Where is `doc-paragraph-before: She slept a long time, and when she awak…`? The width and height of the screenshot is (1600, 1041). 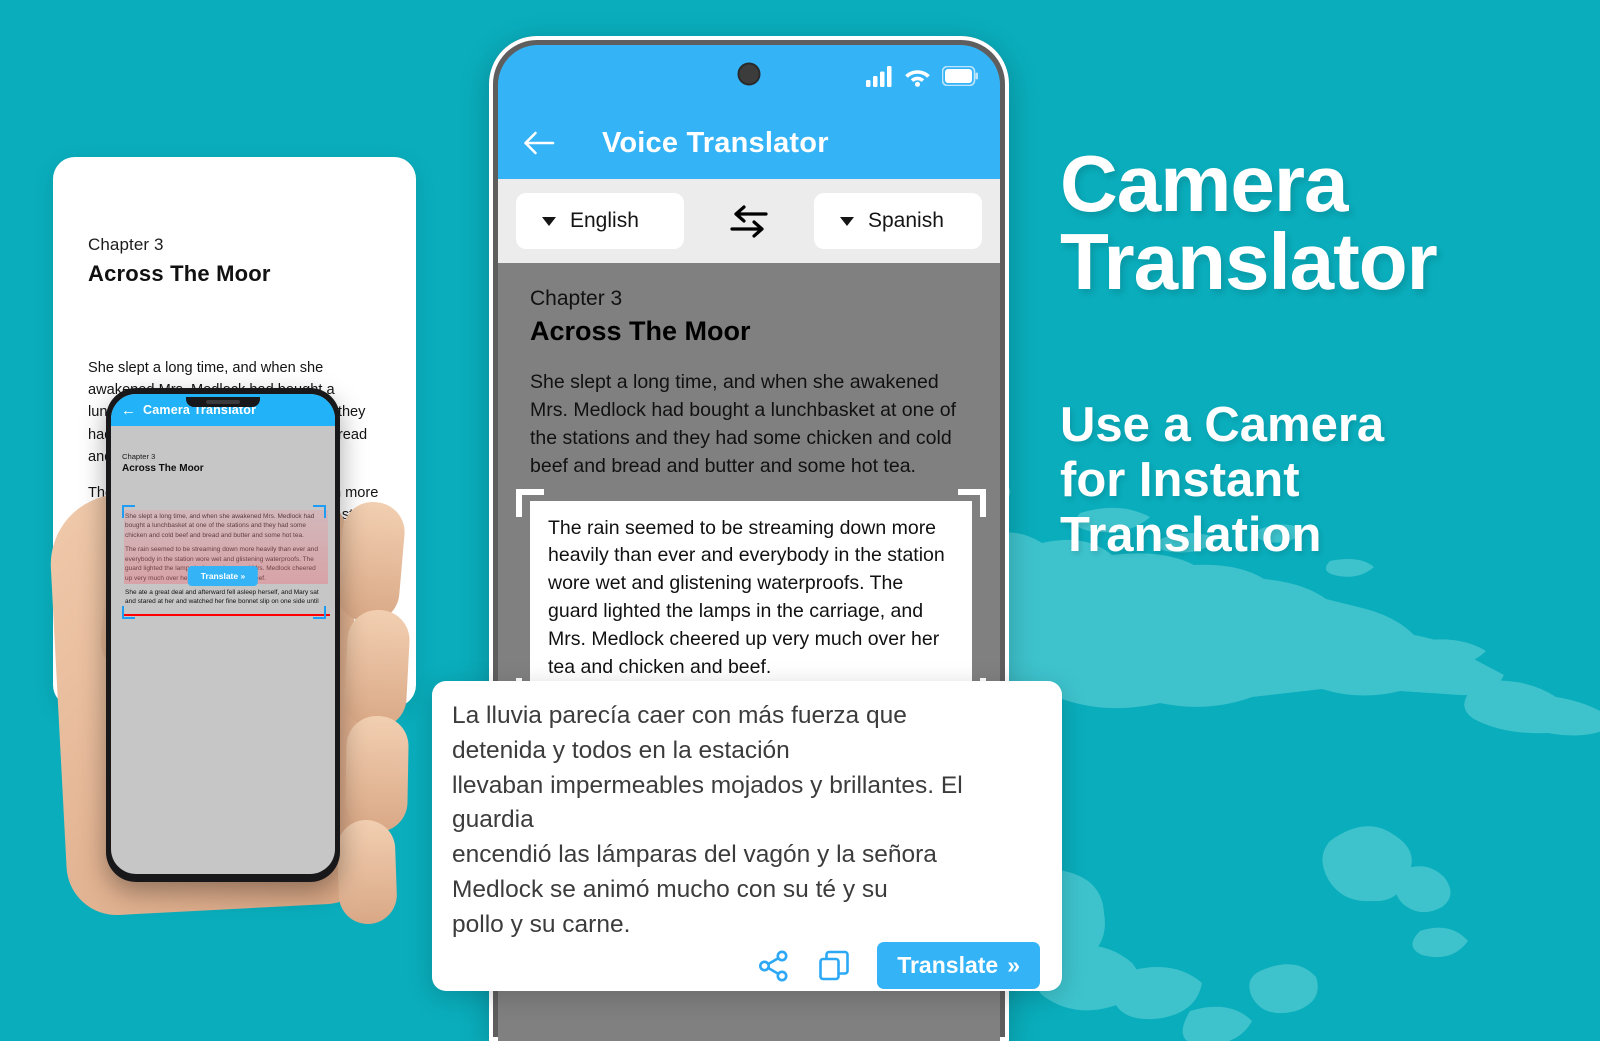
doc-paragraph-before: She slept a long time, and when she awak… is located at coordinates (743, 424).